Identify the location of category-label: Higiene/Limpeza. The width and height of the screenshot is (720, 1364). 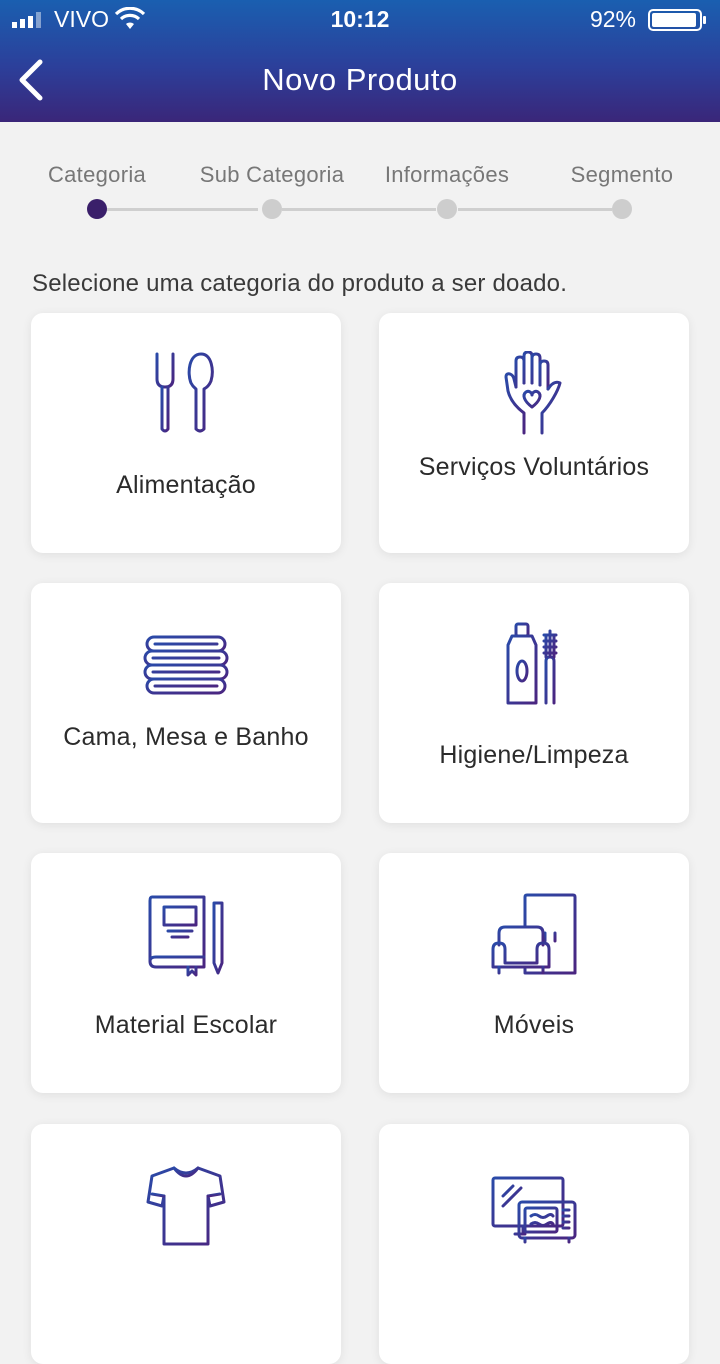
(534, 755).